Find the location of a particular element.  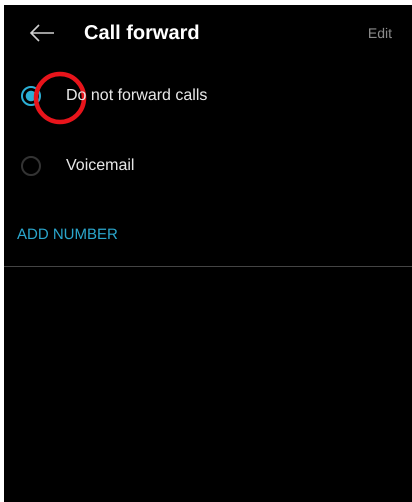

radio-option: Voicemail is located at coordinates (208, 166).